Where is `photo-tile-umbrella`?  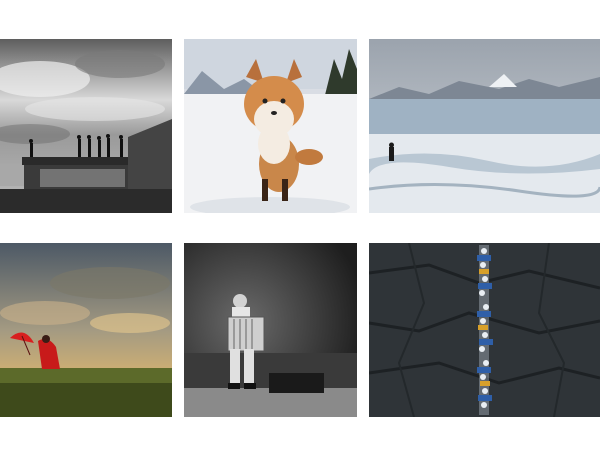 photo-tile-umbrella is located at coordinates (86, 330).